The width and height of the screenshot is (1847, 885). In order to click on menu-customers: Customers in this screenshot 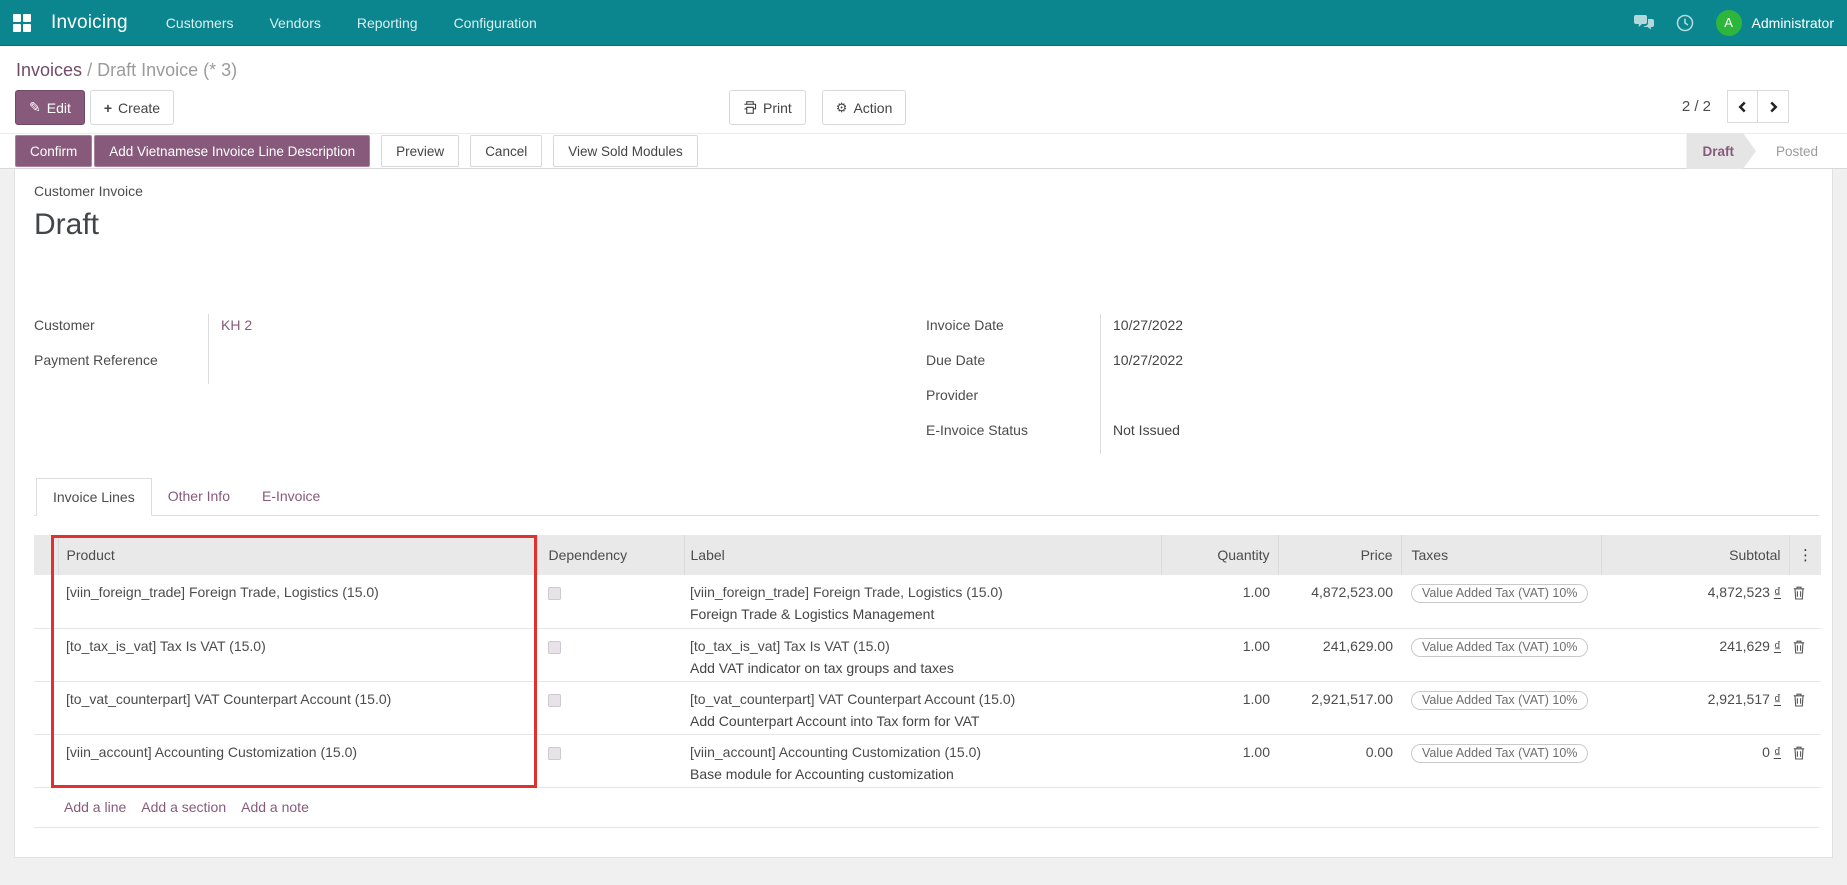, I will do `click(200, 23)`.